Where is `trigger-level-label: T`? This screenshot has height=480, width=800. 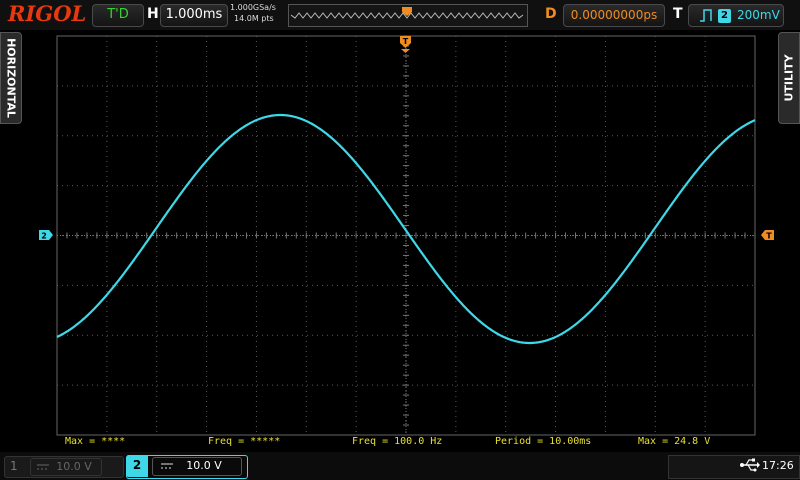 trigger-level-label: T is located at coordinates (769, 236).